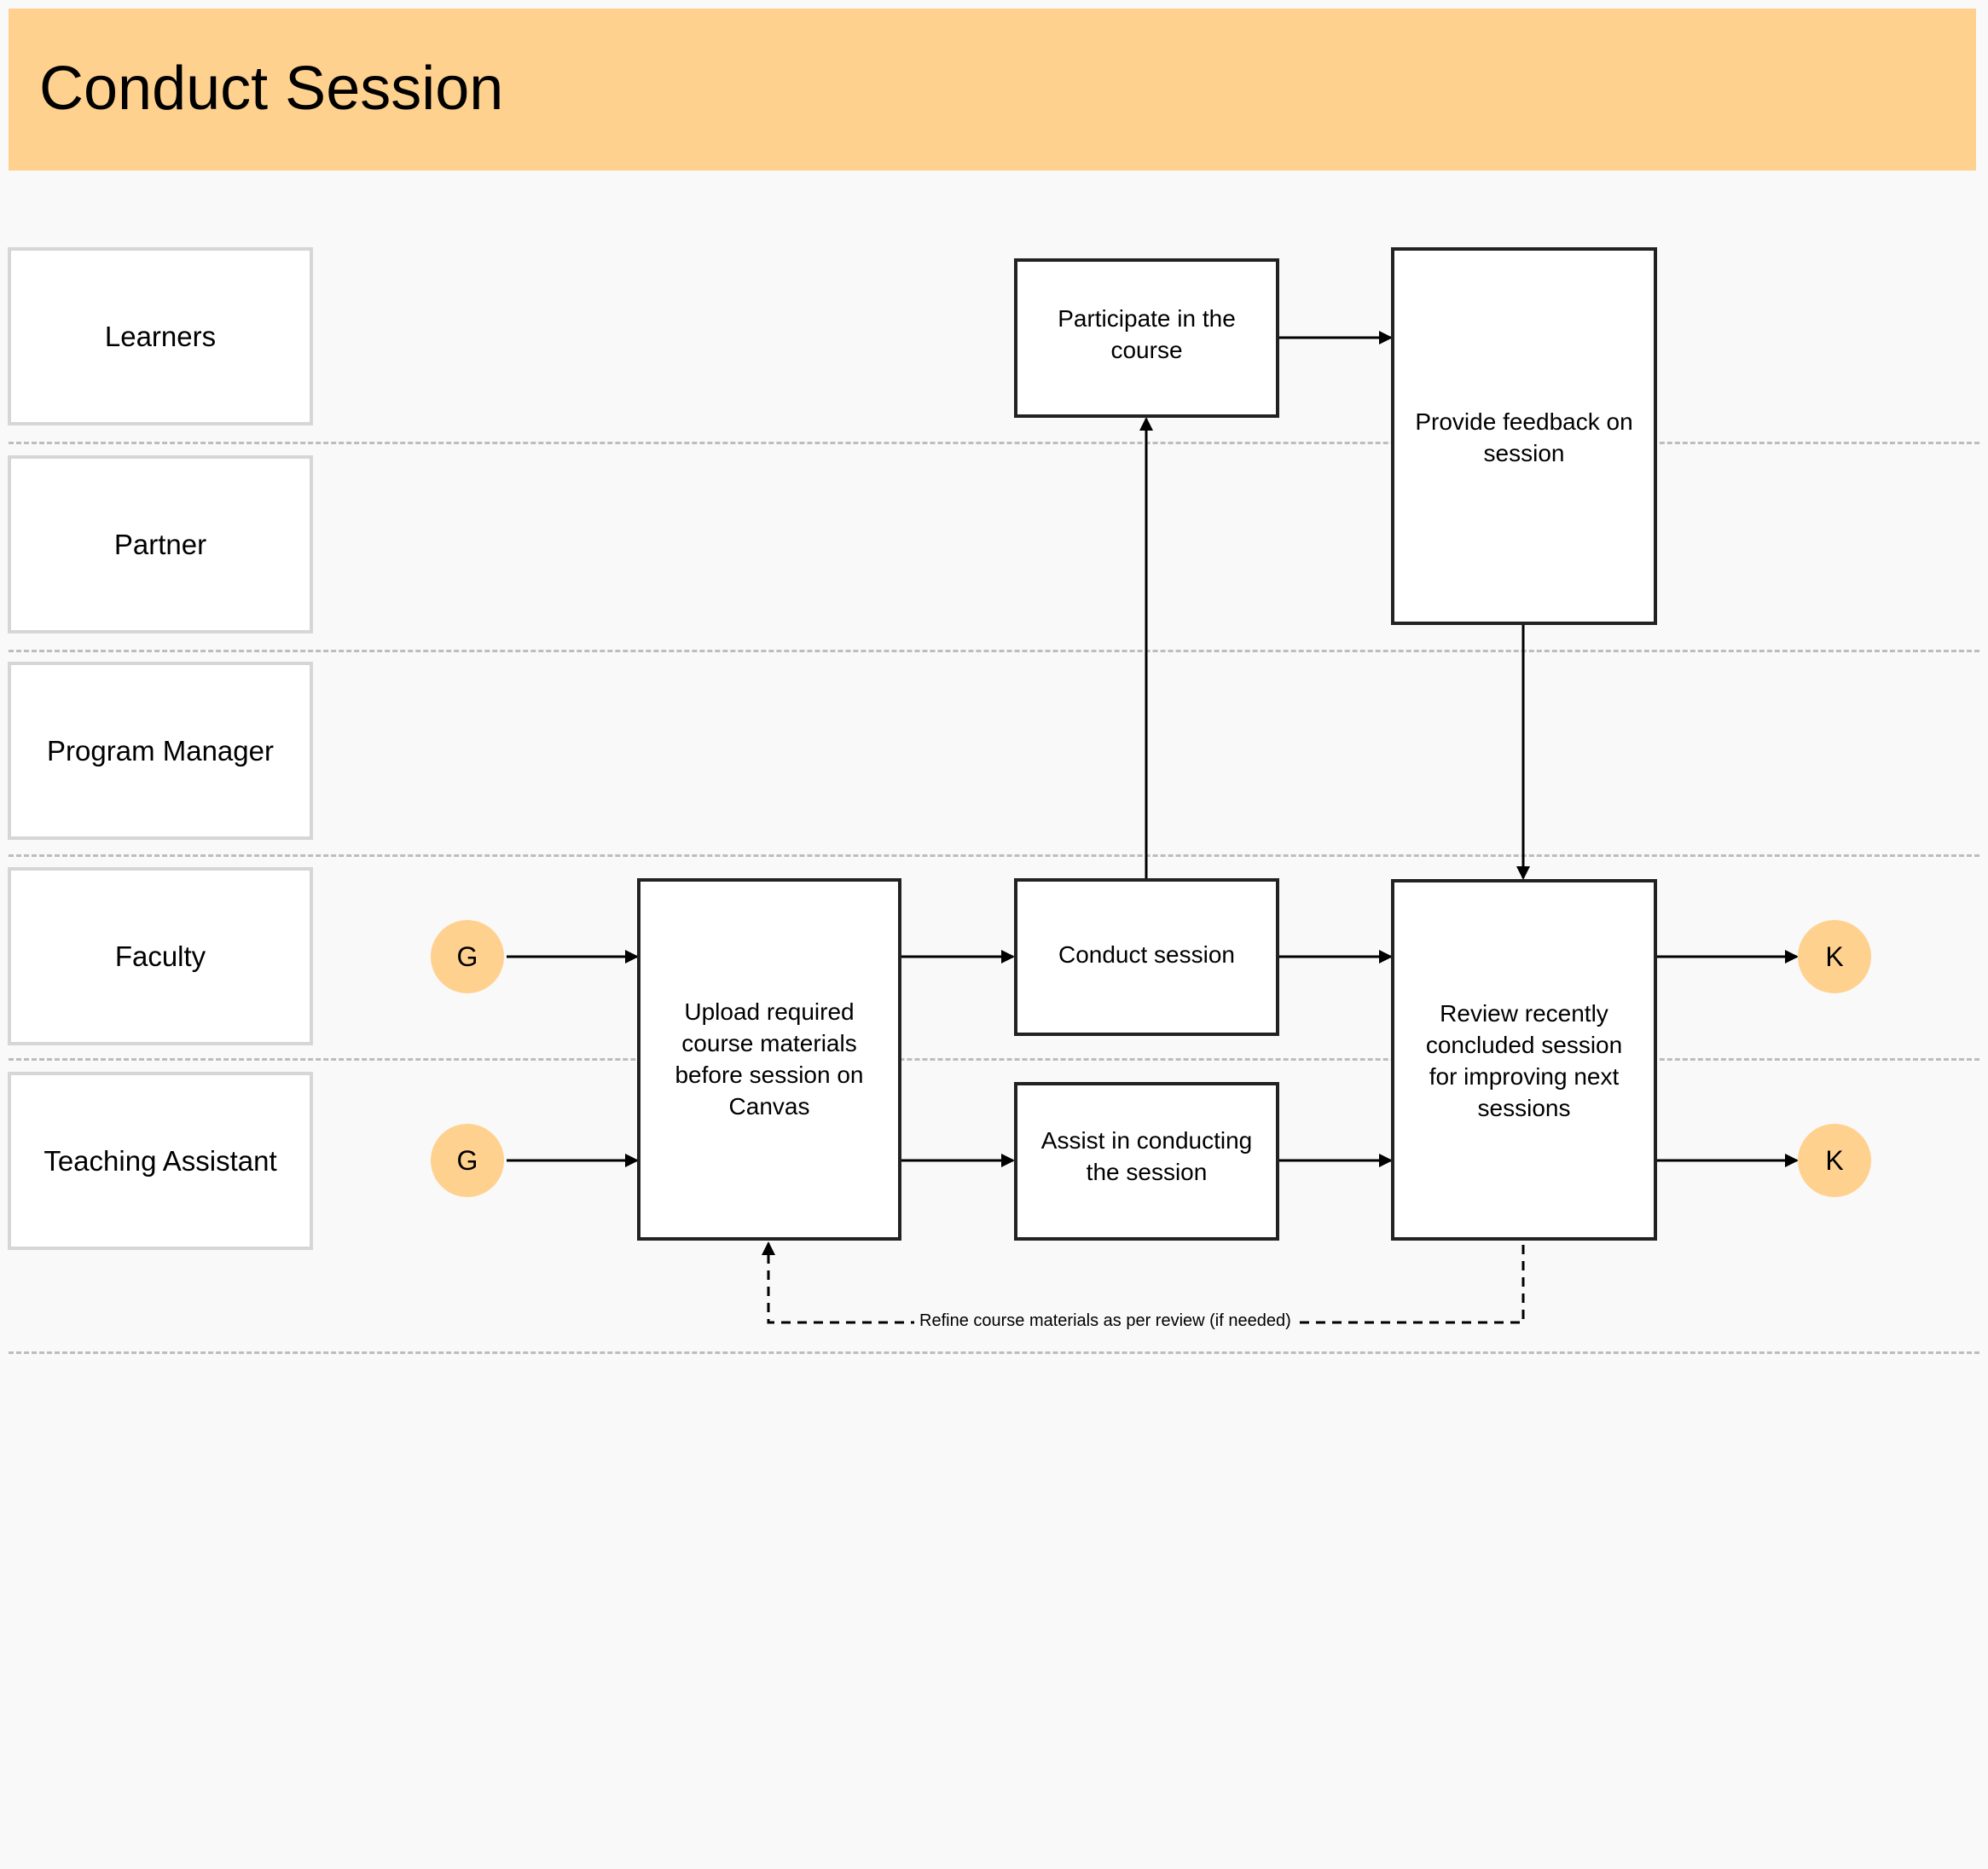  I want to click on node-text: Participate in the course, so click(1147, 333).